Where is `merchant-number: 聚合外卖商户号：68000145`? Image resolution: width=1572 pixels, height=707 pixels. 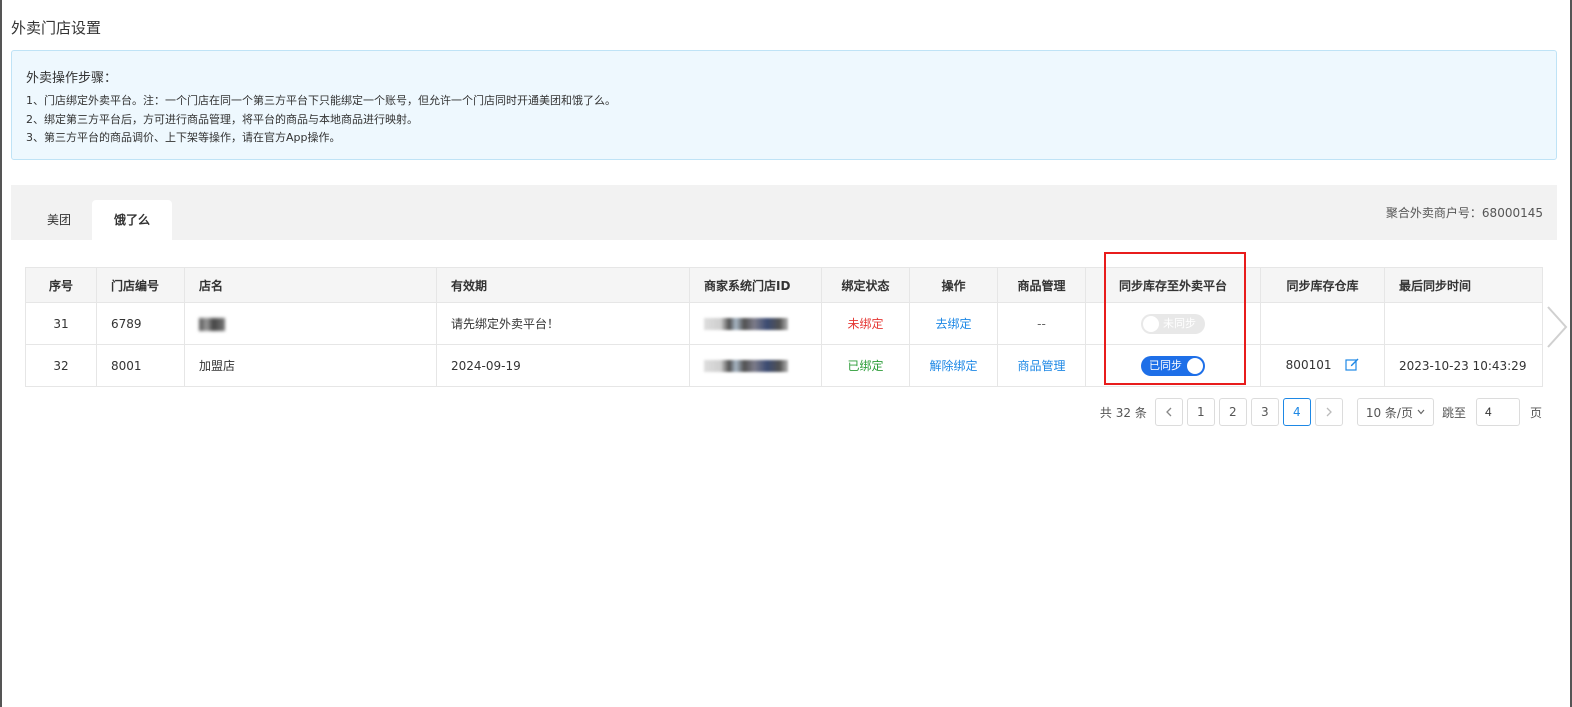 merchant-number: 聚合外卖商户号：68000145 is located at coordinates (1464, 212).